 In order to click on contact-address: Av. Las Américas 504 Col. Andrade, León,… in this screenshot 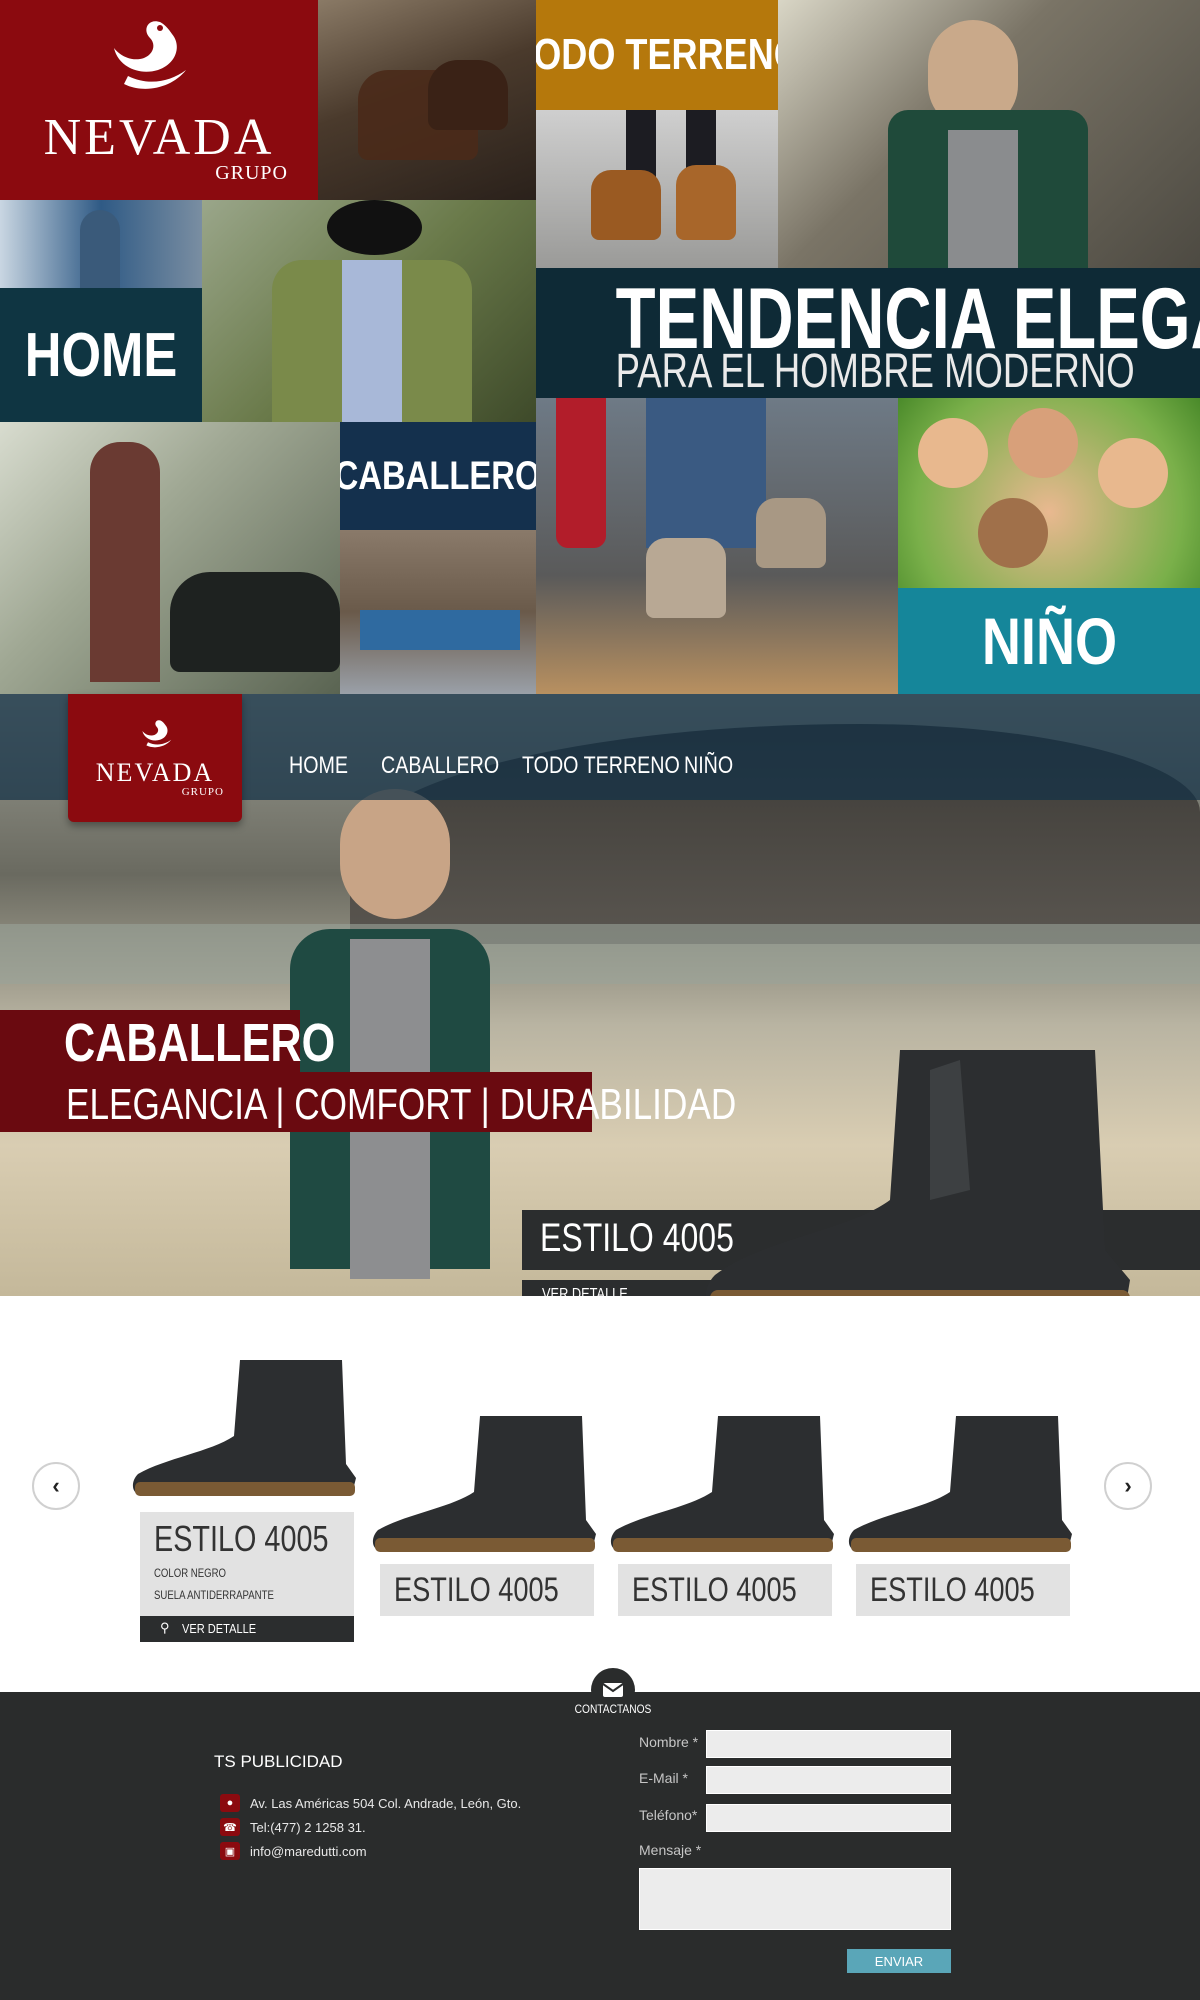, I will do `click(386, 1803)`.